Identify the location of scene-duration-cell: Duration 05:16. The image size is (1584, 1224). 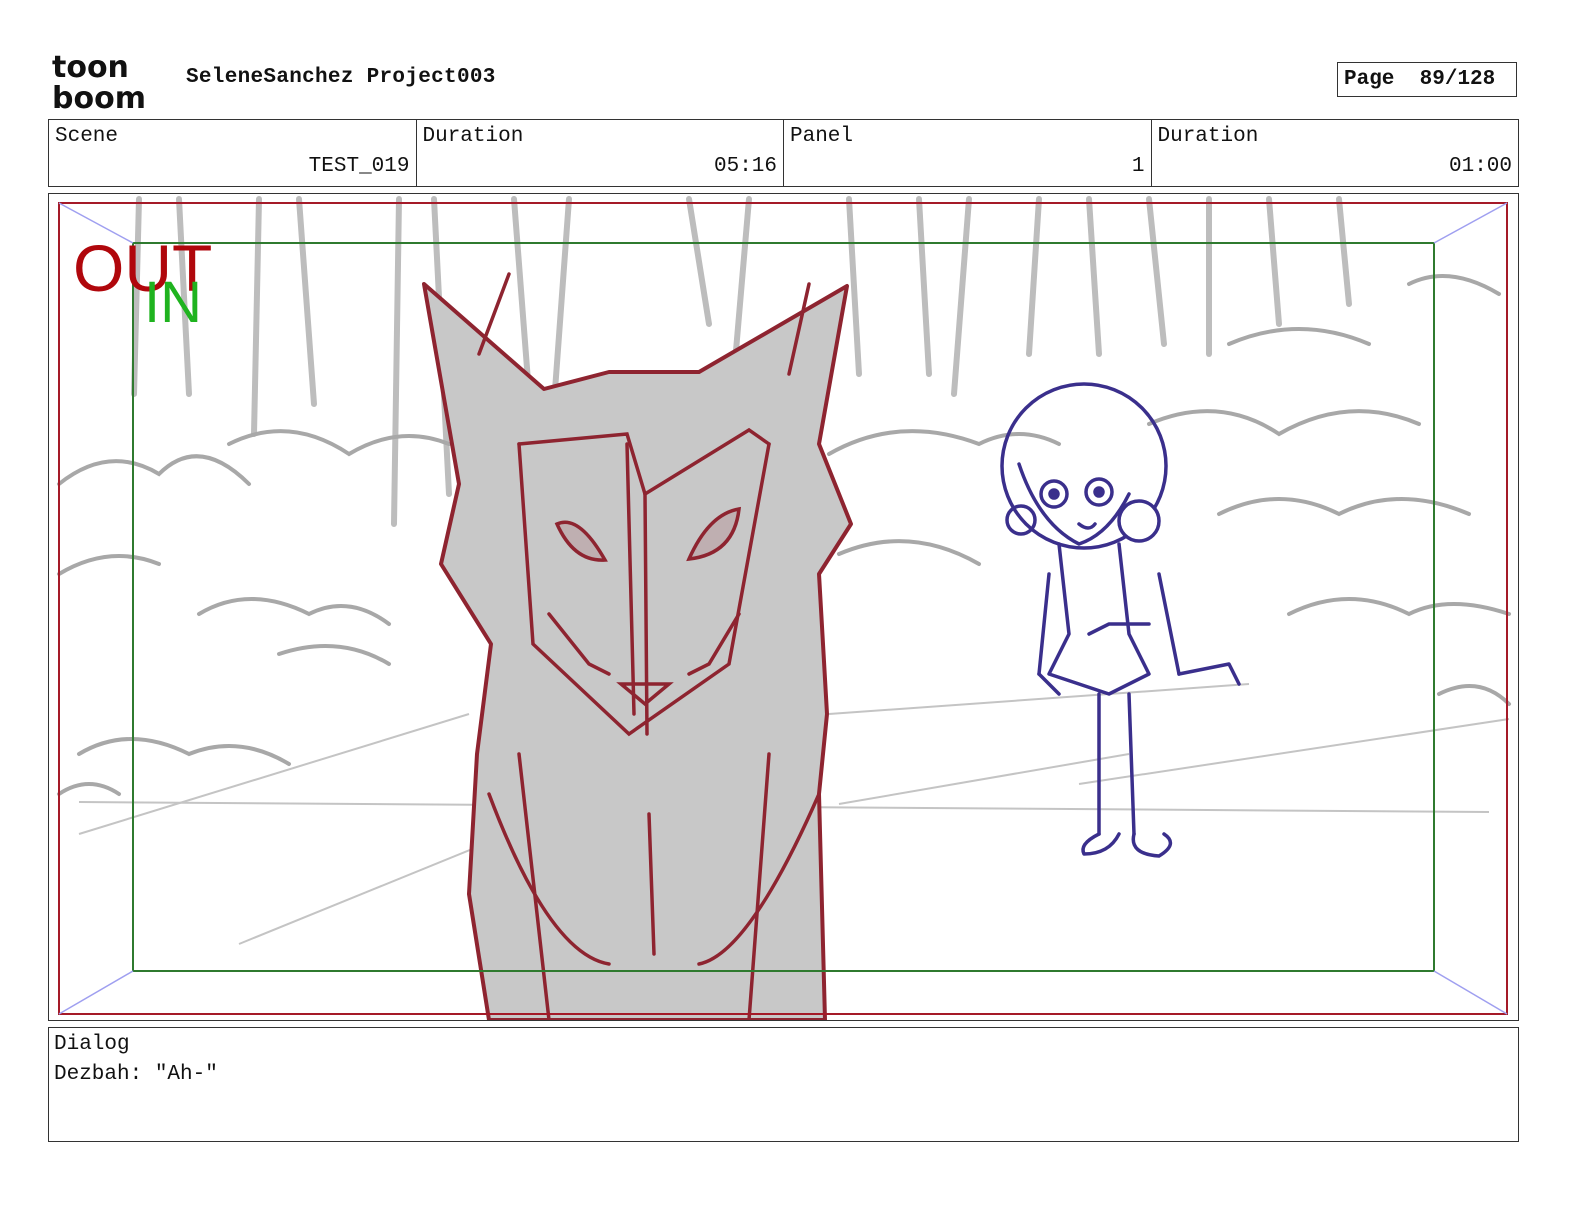
(600, 153).